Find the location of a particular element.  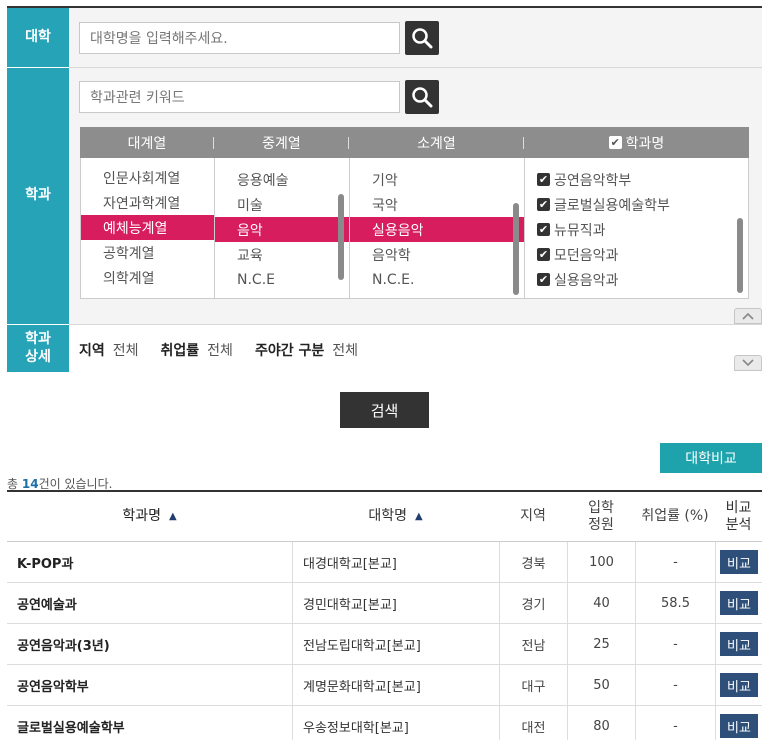

university-compare-button: 대학비교 is located at coordinates (711, 458).